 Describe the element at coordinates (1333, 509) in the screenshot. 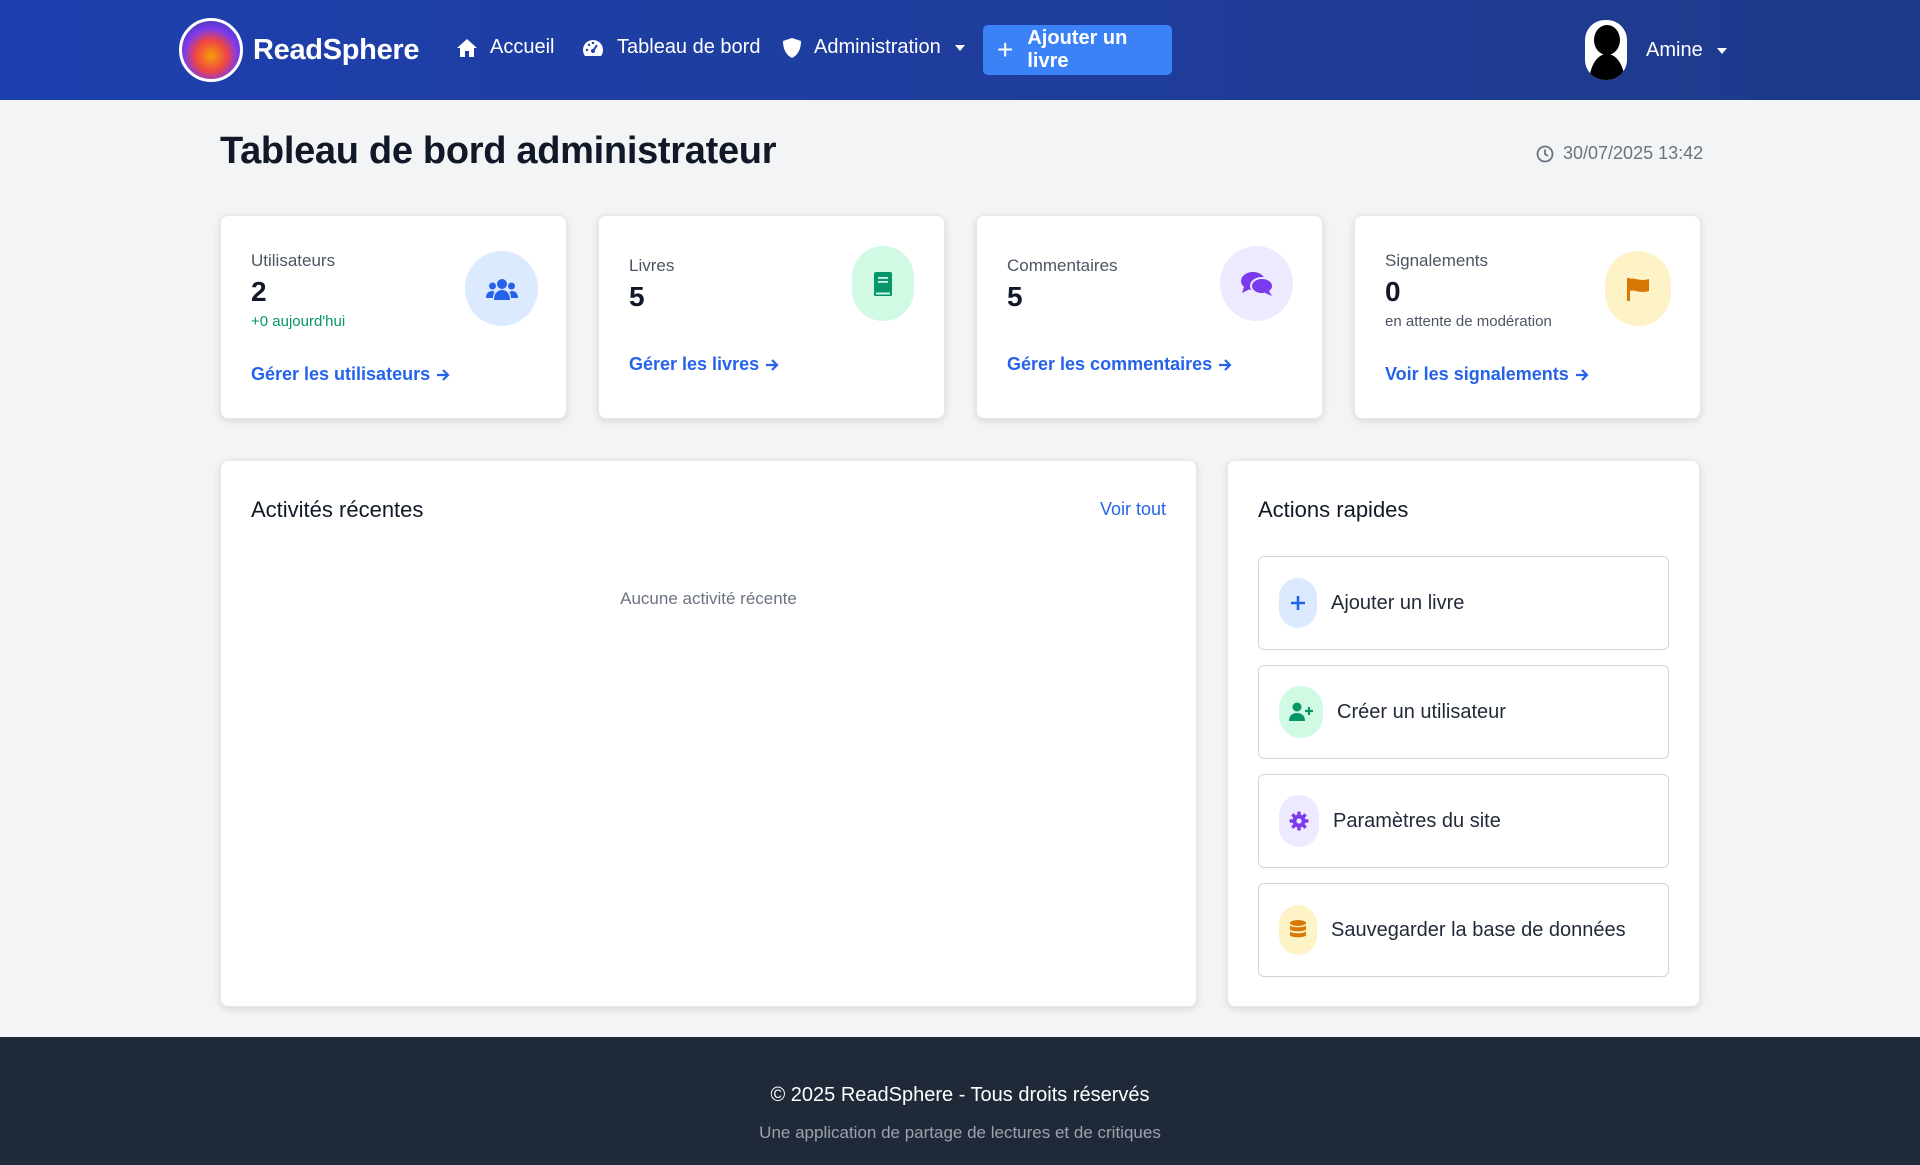

I see `quick-actions-title: Actions rapides` at that location.